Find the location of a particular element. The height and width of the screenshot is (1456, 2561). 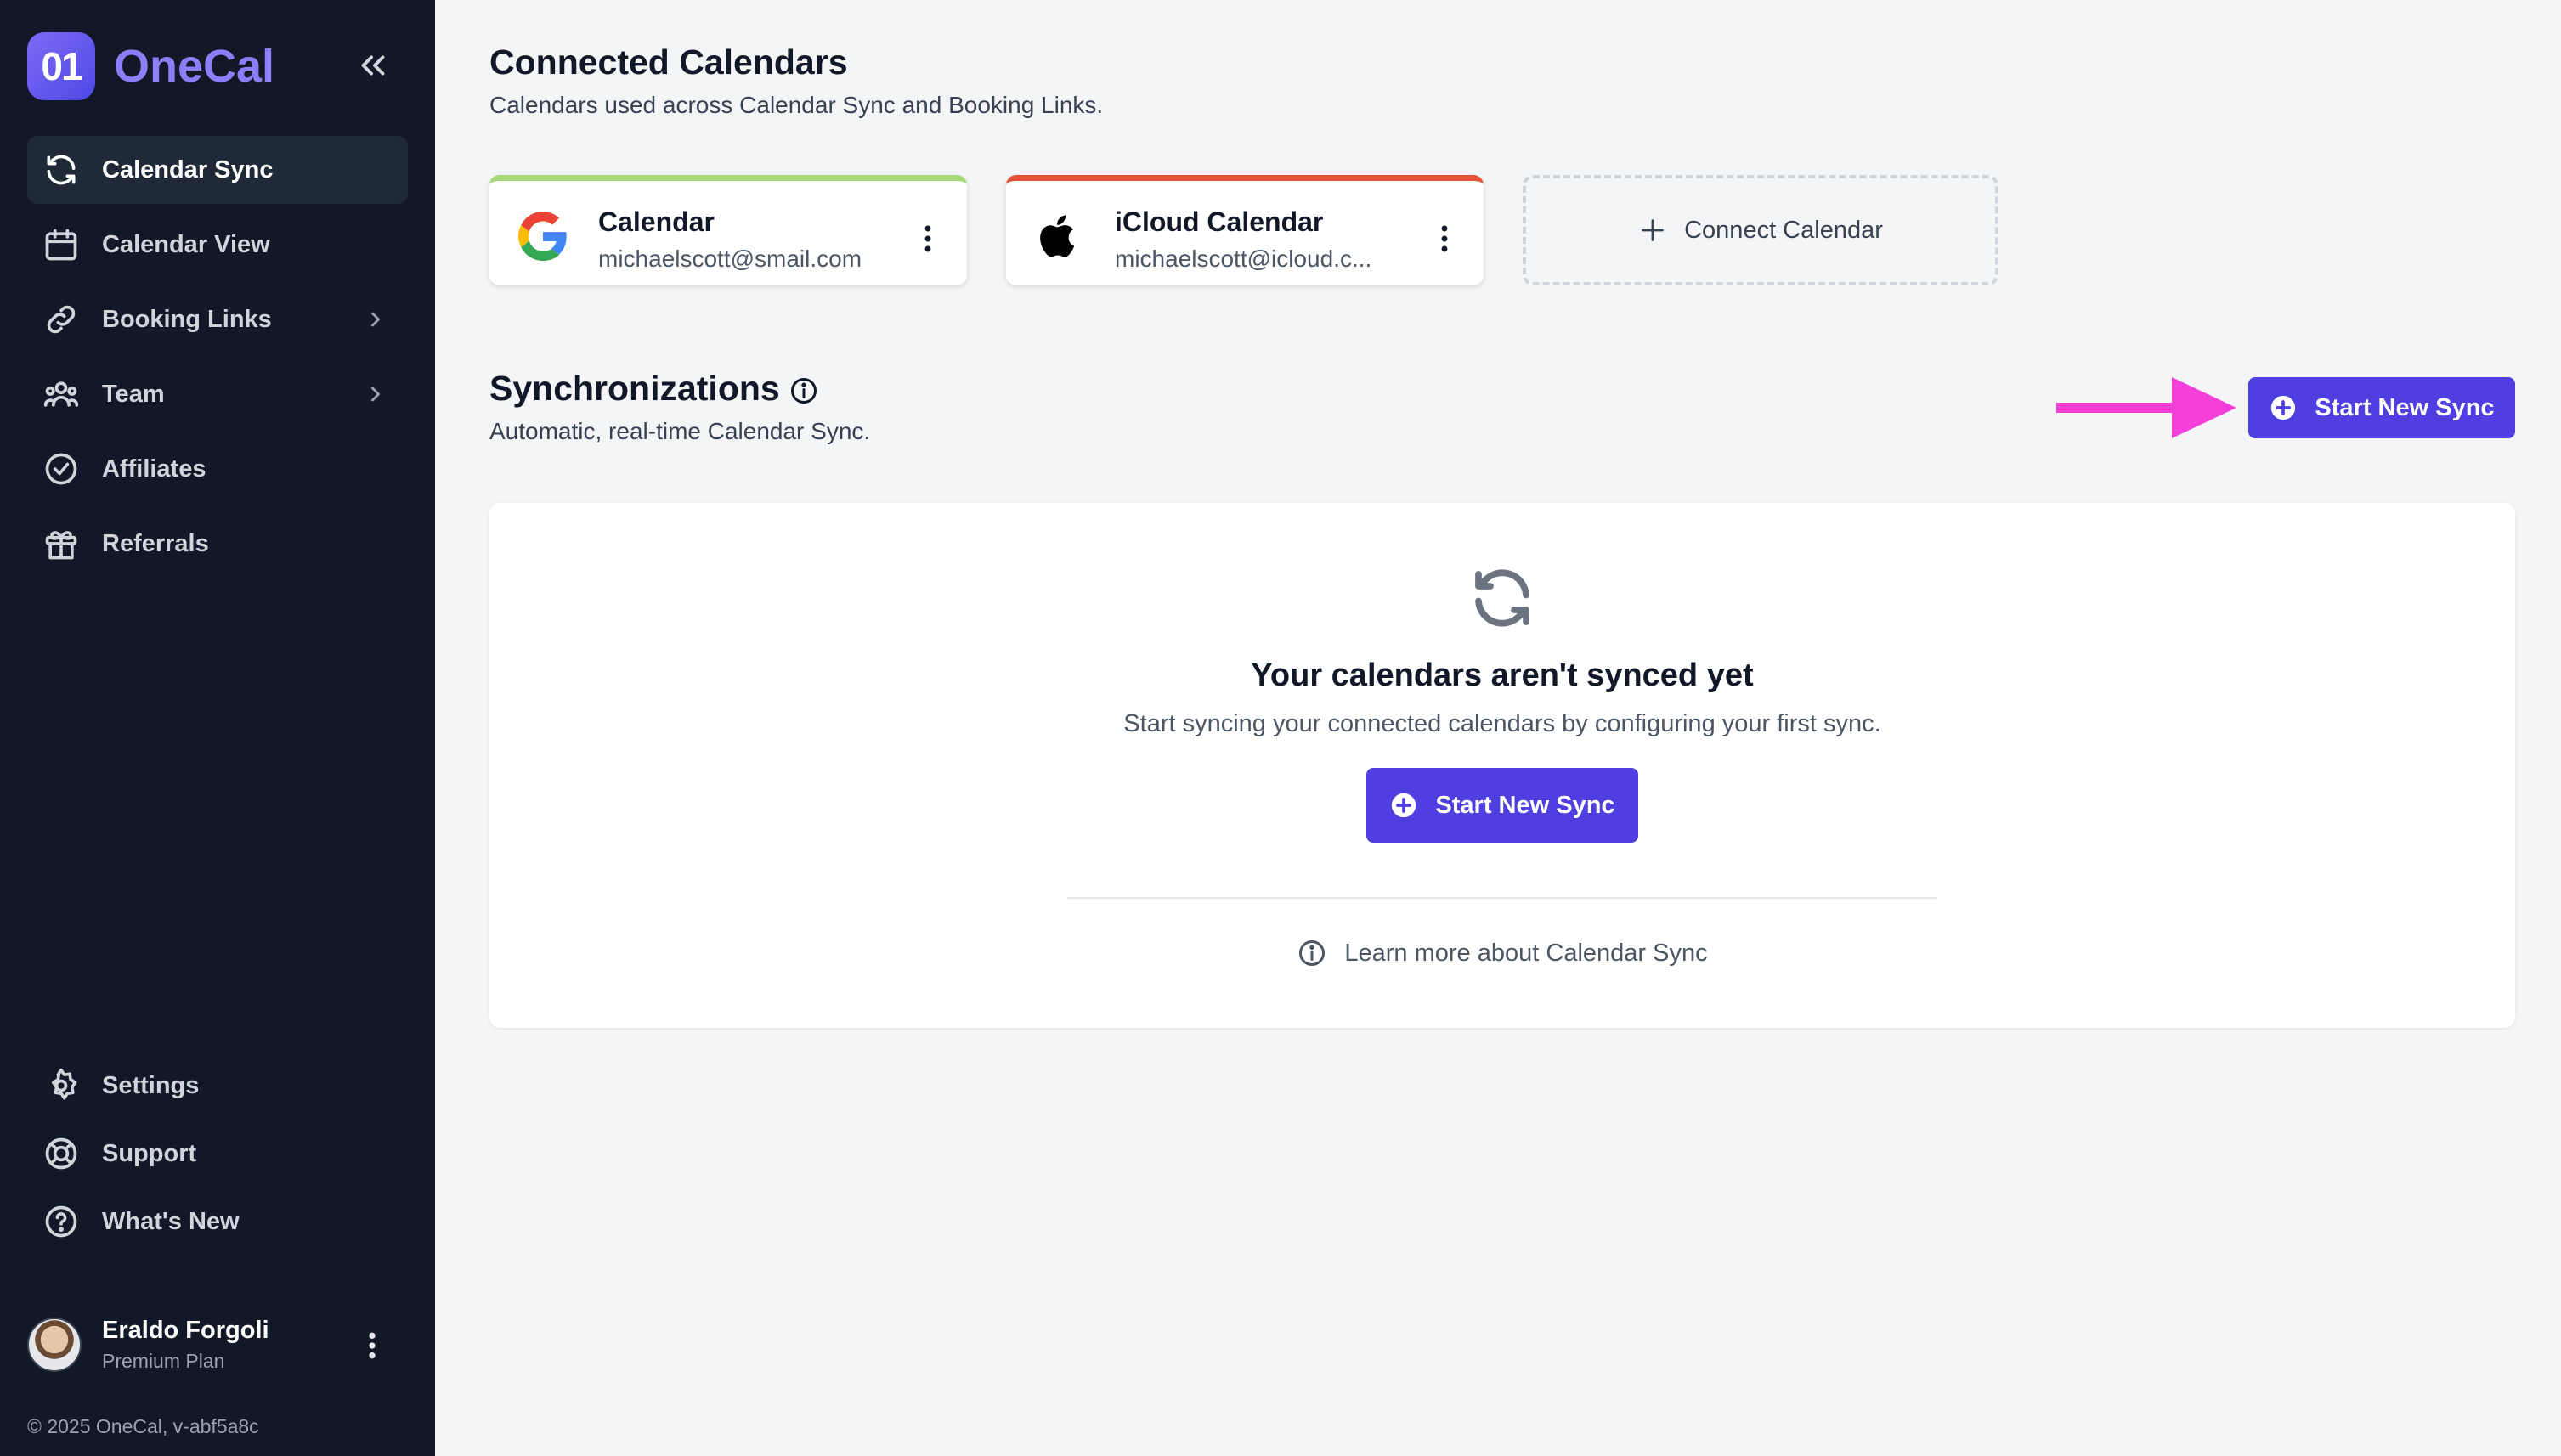

nav-item-support: Support is located at coordinates (217, 1154).